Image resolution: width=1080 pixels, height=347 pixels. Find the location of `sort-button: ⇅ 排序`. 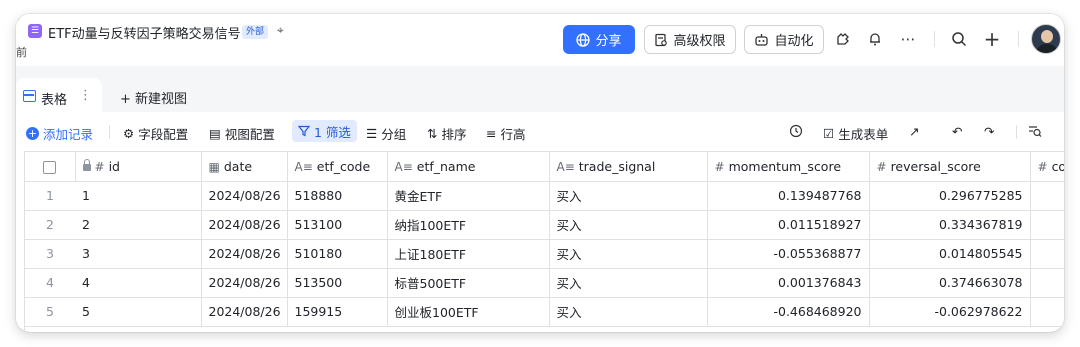

sort-button: ⇅ 排序 is located at coordinates (447, 133).